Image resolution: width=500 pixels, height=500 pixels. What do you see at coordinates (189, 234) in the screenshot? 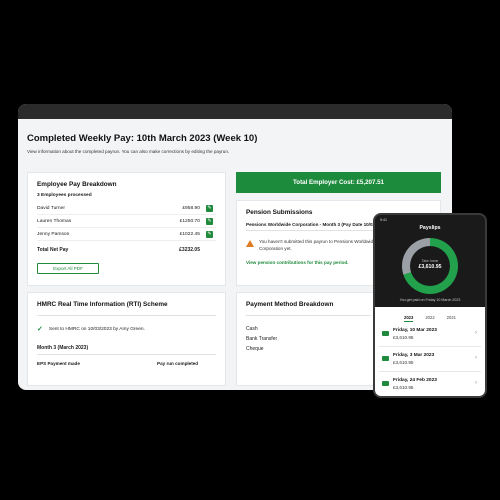
I see `employee-amount: £1022.45` at bounding box center [189, 234].